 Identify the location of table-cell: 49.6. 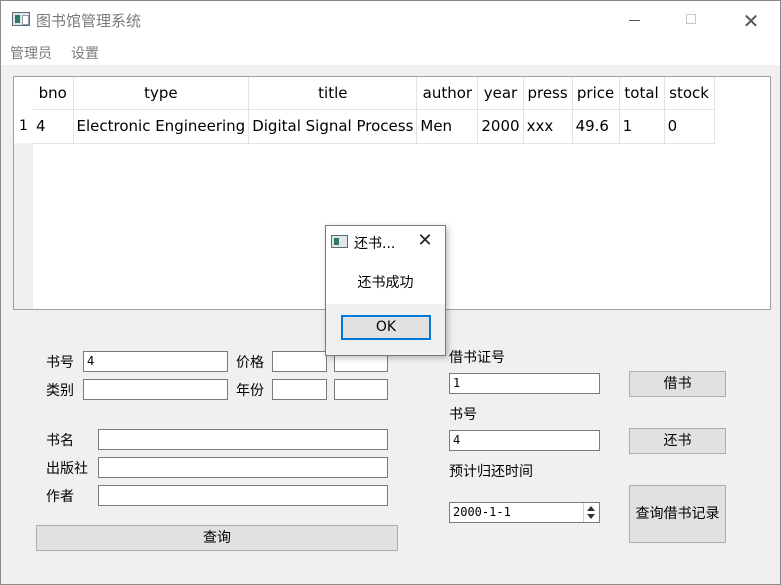
(596, 126).